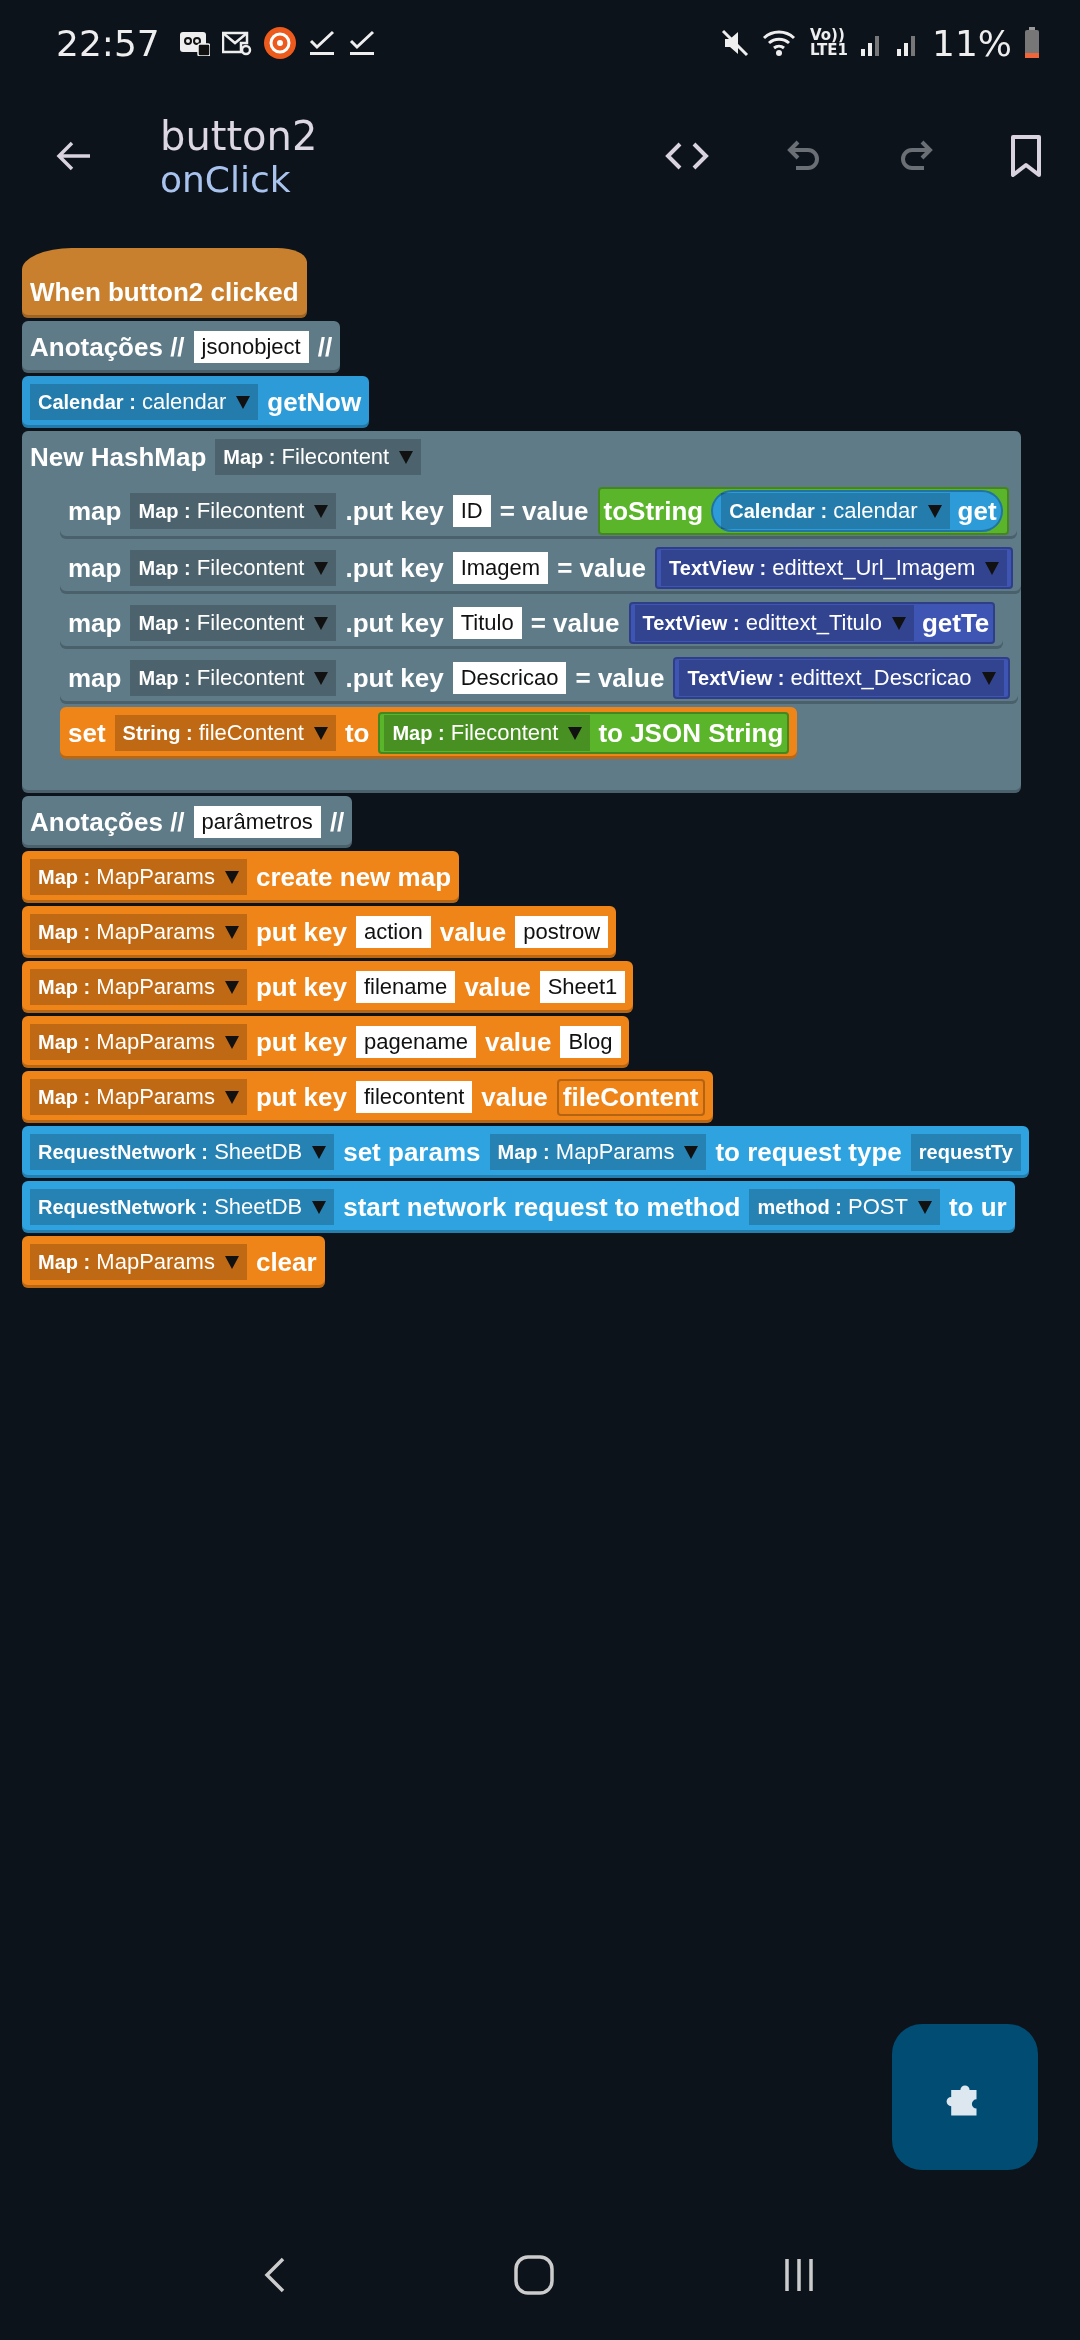 The image size is (1080, 2340). I want to click on text-field: postrow, so click(562, 932).